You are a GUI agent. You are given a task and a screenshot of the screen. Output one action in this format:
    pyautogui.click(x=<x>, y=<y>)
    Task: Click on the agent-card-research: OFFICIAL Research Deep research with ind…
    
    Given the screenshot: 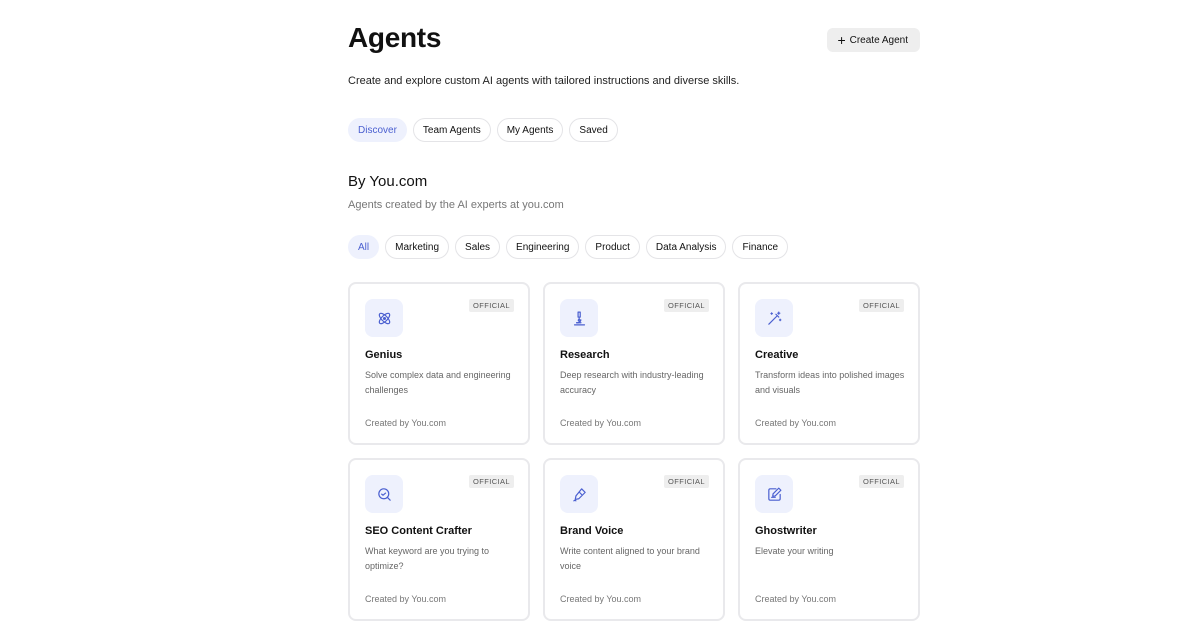 What is the action you would take?
    pyautogui.click(x=634, y=363)
    